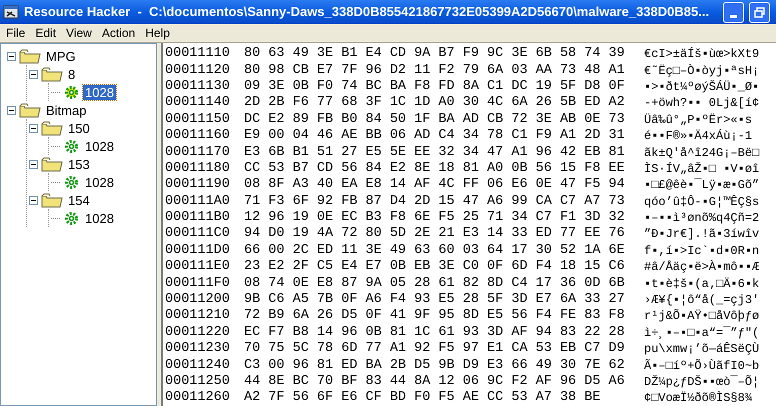  Describe the element at coordinates (198, 103) in the screenshot. I see `offset-text: 00011140` at that location.